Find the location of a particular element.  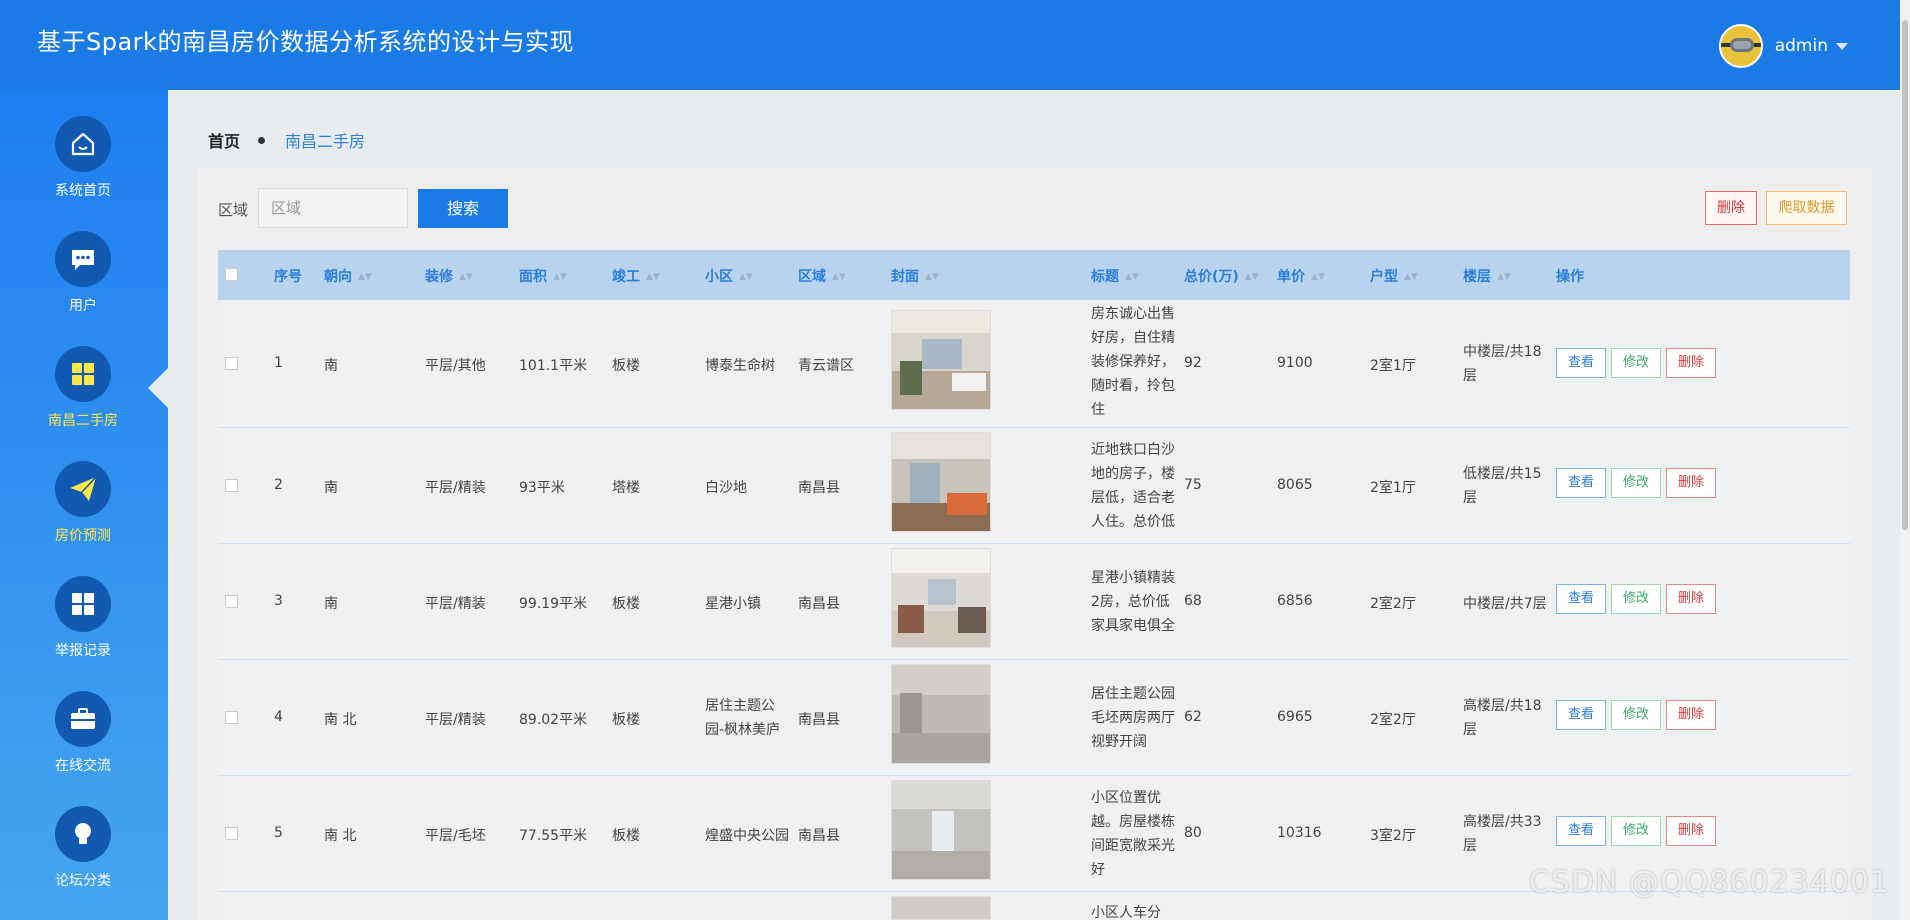

col-floor: 楼层 ▲▼ is located at coordinates (1487, 276).